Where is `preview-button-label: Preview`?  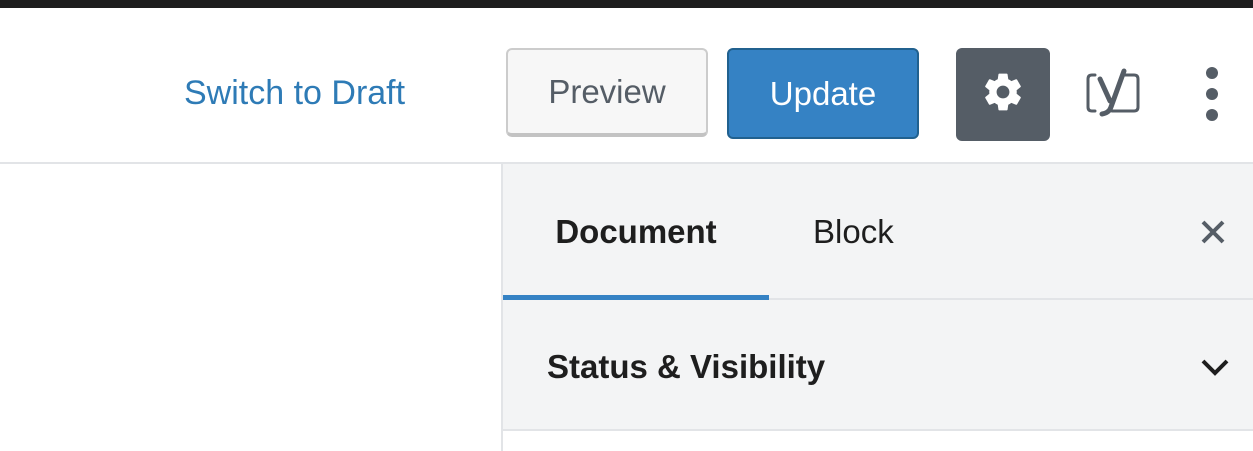
preview-button-label: Preview is located at coordinates (607, 91).